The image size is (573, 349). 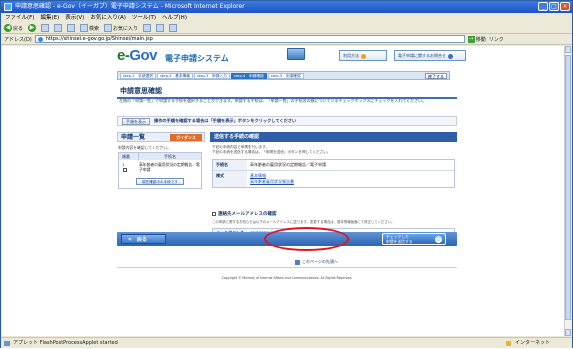 I want to click on guidance-button: ガイダンス, so click(x=186, y=137).